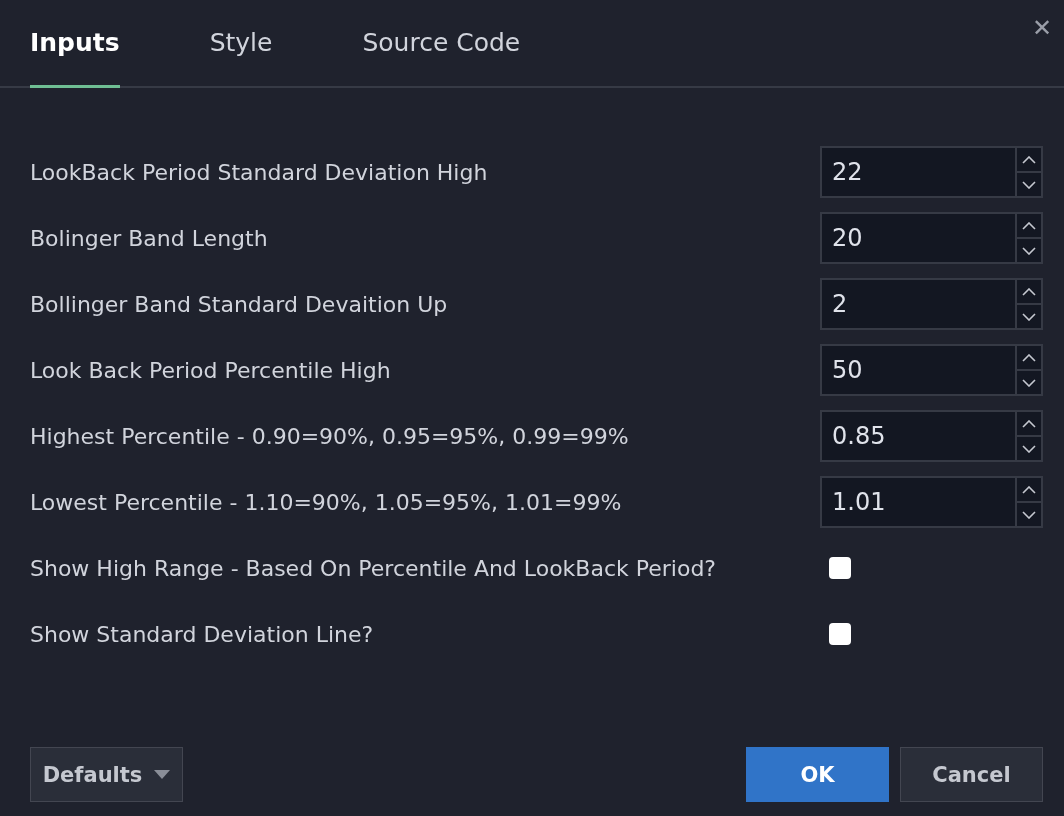  Describe the element at coordinates (330, 436) in the screenshot. I see `input-label: Highest Percentile - 0.90=90%, 0.95=95%, 0.99=99%` at that location.